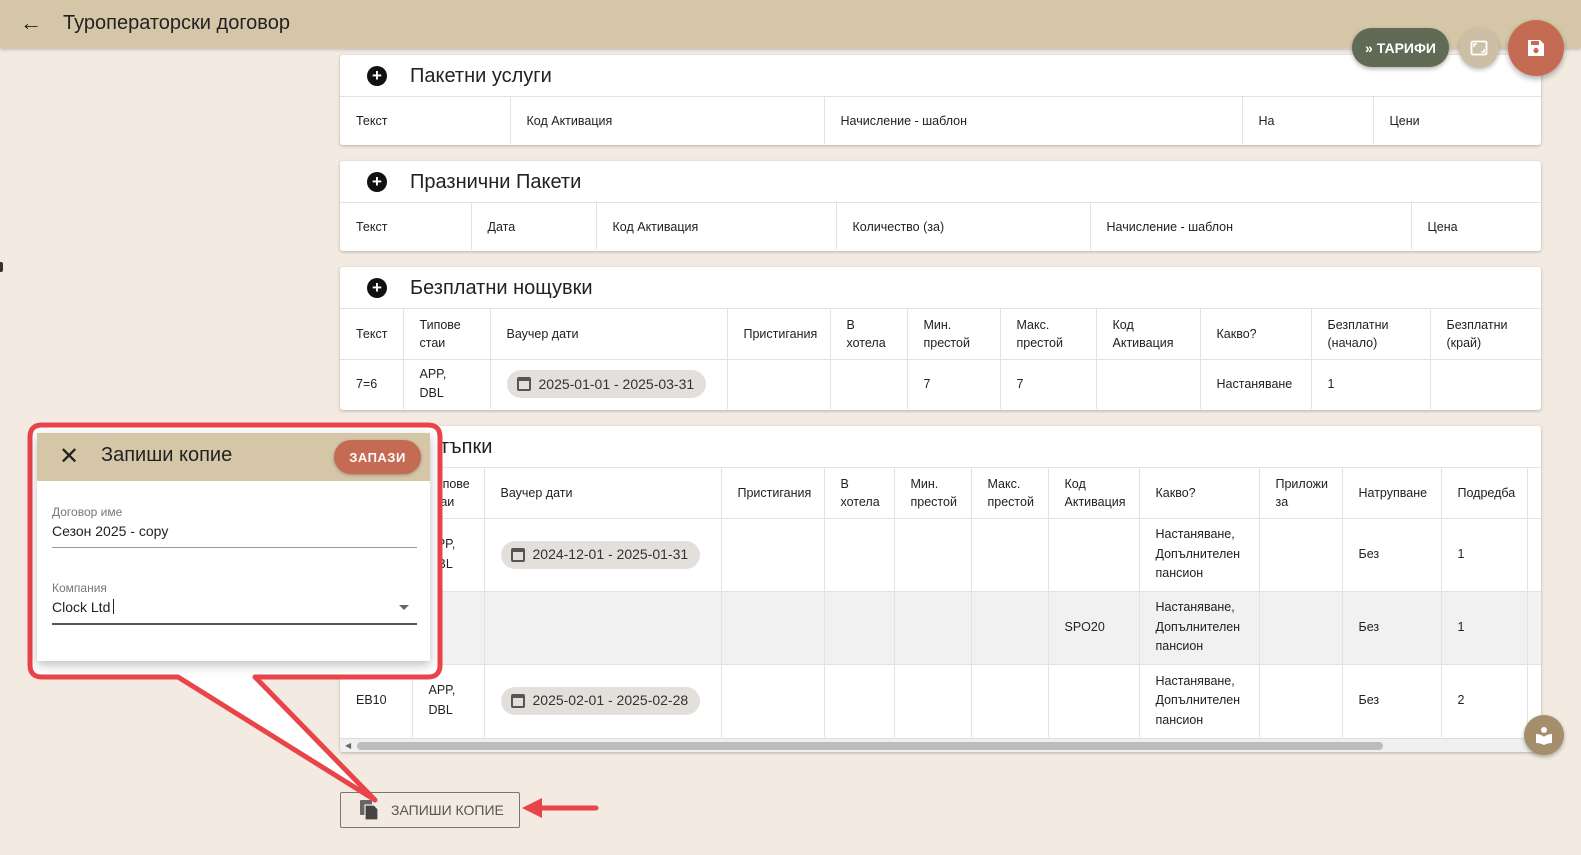 Image resolution: width=1581 pixels, height=855 pixels. What do you see at coordinates (79, 588) in the screenshot?
I see `company-label: Компания` at bounding box center [79, 588].